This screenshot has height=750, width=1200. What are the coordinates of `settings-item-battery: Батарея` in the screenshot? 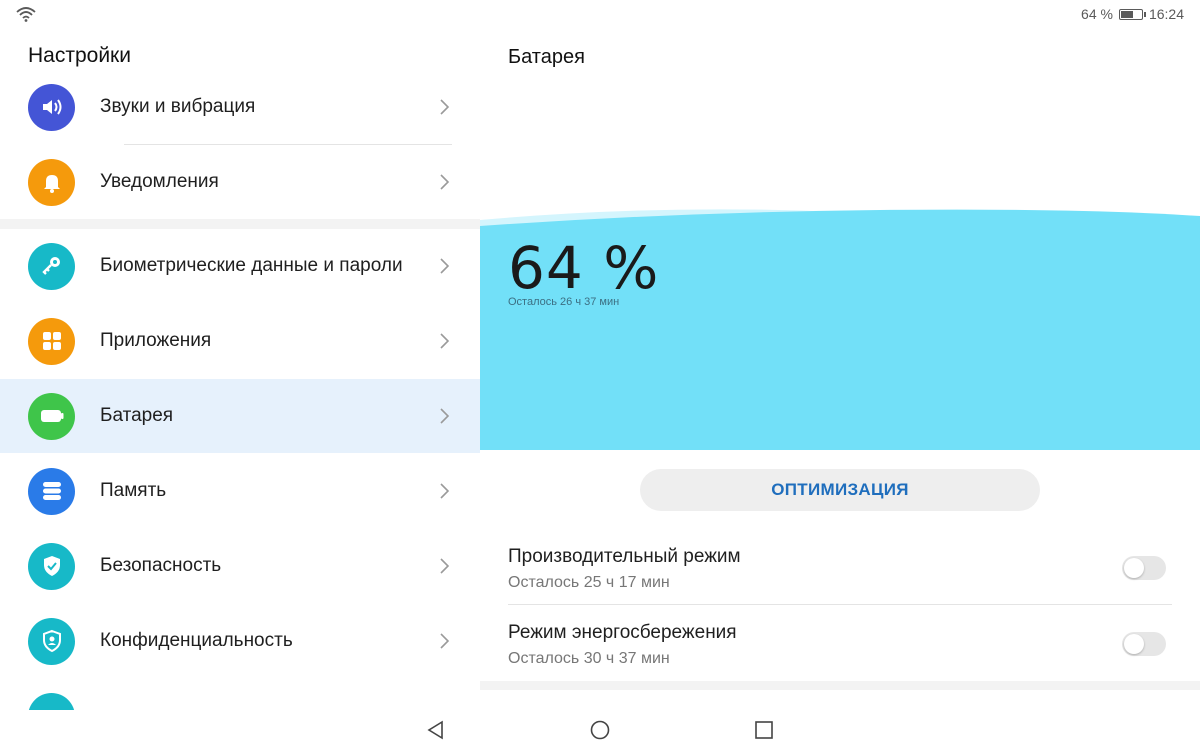 It's located at (240, 416).